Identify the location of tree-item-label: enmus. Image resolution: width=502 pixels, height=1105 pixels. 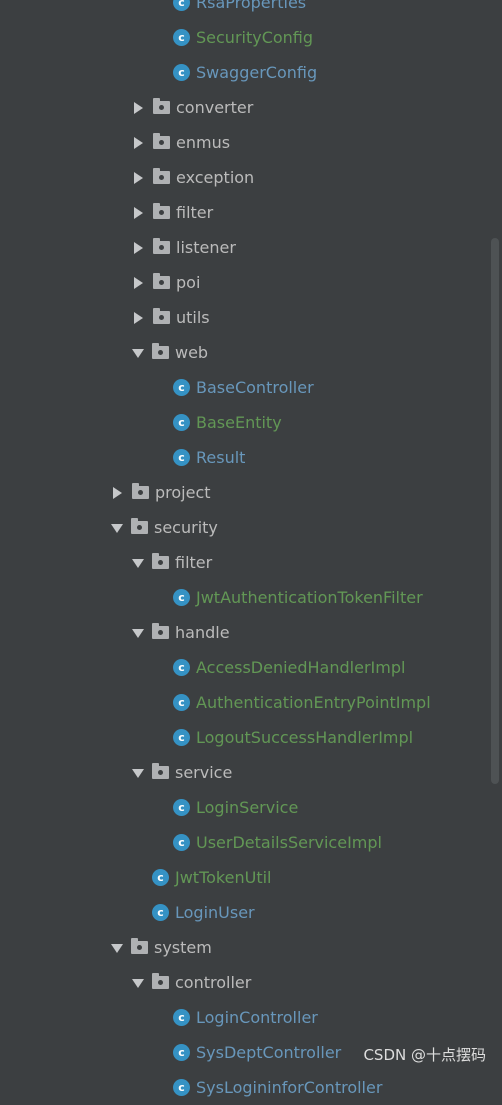
(203, 142).